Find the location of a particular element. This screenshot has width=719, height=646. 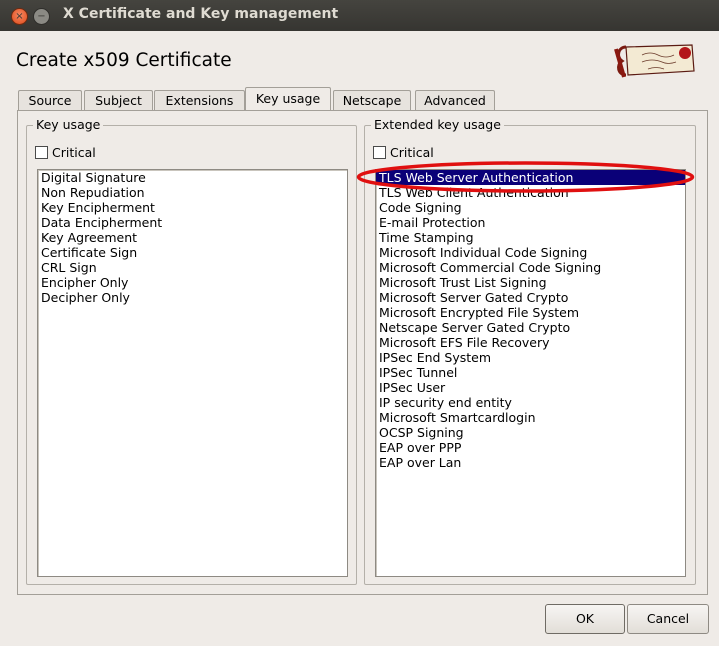

cancel-button: Cancel is located at coordinates (668, 619).